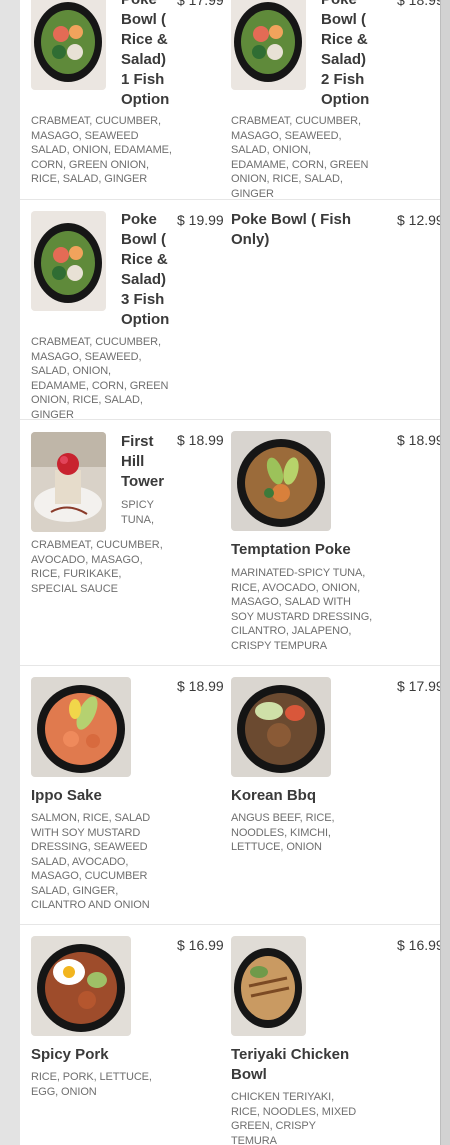 This screenshot has height=1145, width=450. I want to click on page-edge-scrollbar, so click(445, 572).